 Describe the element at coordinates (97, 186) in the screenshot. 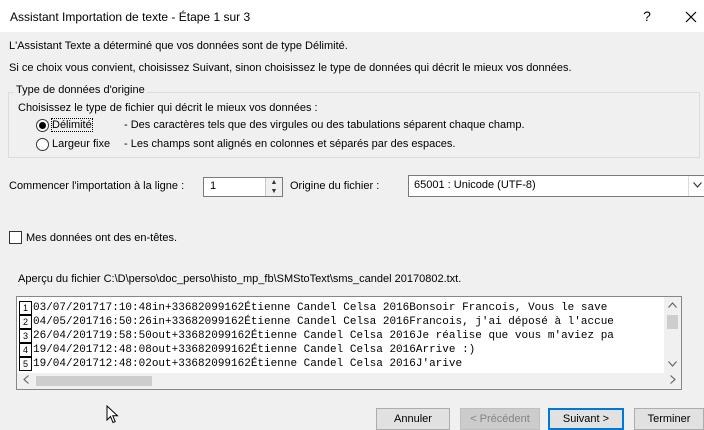

I see `start-row-label: Commencer l'importation à la ligne :` at that location.